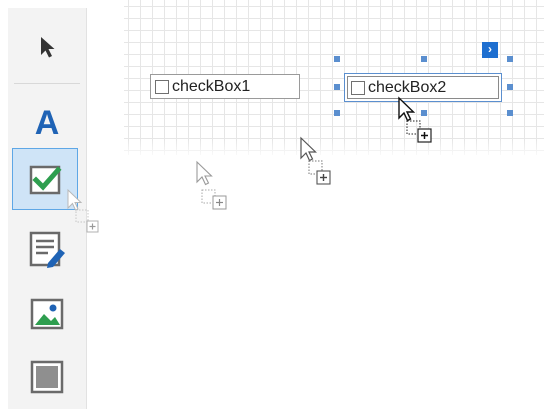 The height and width of the screenshot is (409, 544). What do you see at coordinates (424, 59) in the screenshot?
I see `resize-handle-top` at bounding box center [424, 59].